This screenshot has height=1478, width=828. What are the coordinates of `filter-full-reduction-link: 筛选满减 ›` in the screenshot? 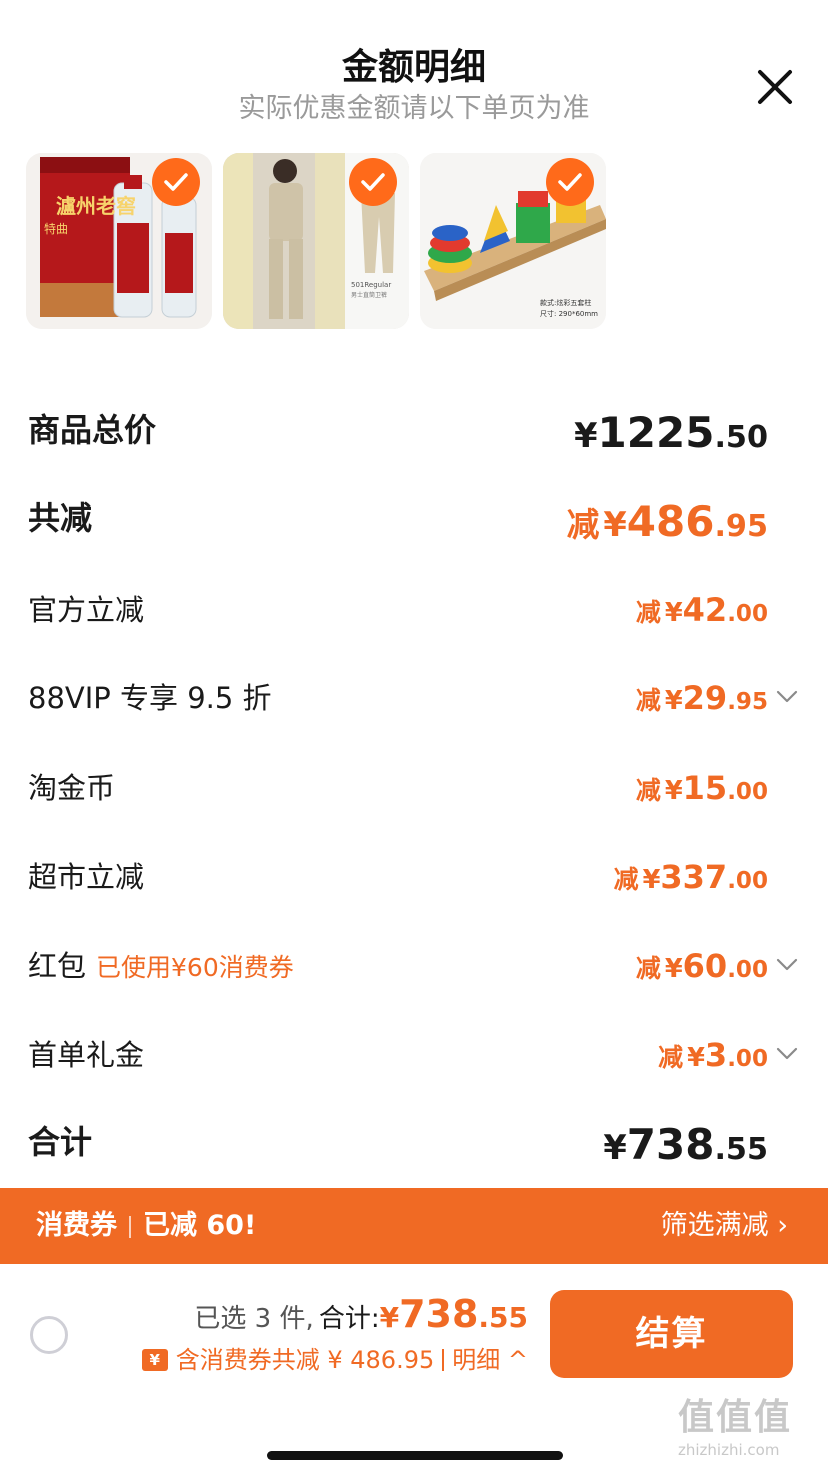 It's located at (724, 1226).